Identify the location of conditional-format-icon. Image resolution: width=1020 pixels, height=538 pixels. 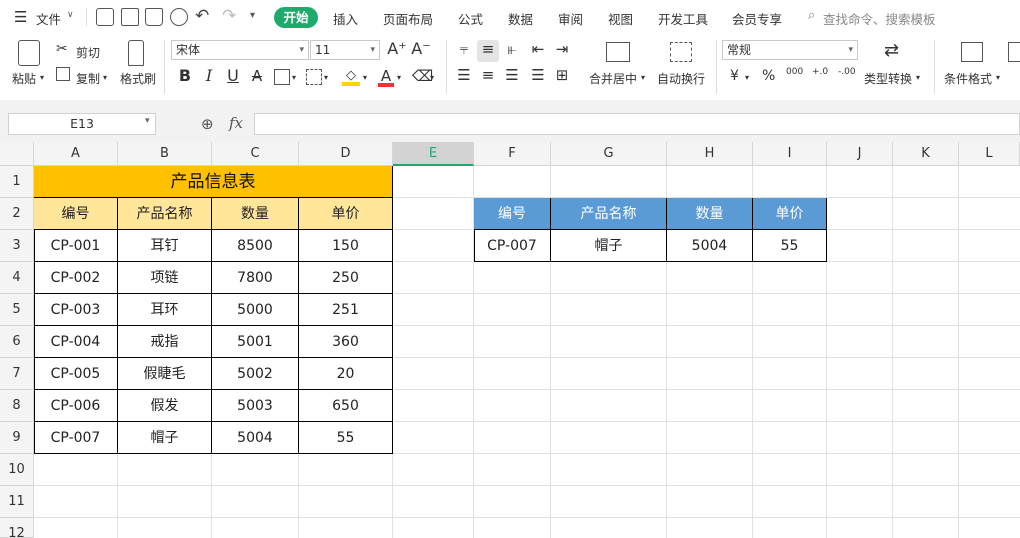
(972, 52).